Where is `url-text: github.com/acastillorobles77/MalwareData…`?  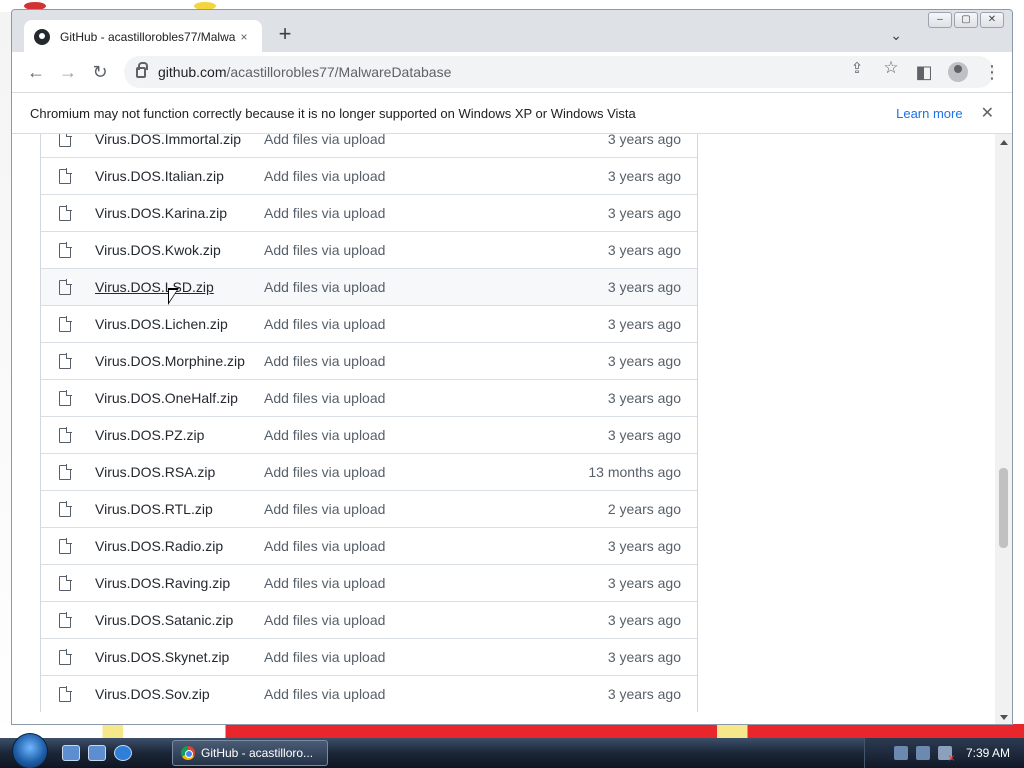
url-text: github.com/acastillorobles77/MalwareData… is located at coordinates (304, 72).